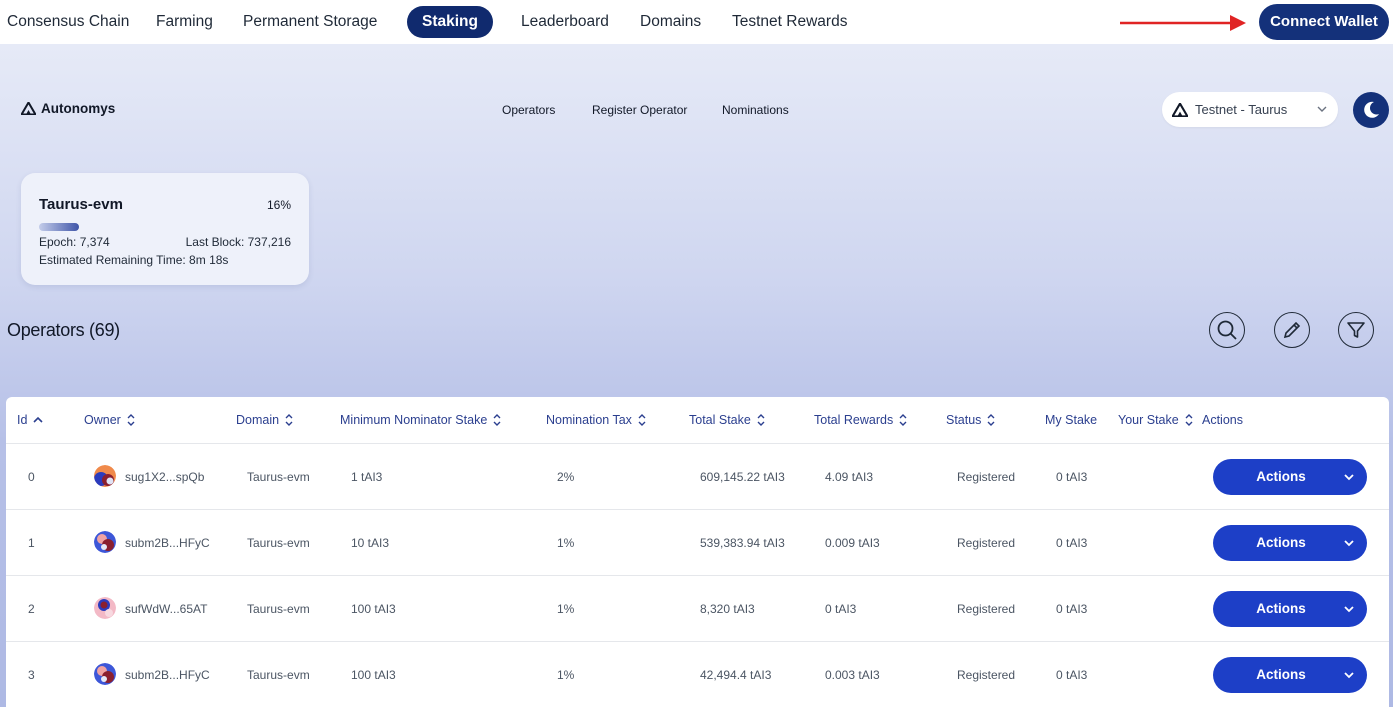  What do you see at coordinates (755, 110) in the screenshot?
I see `subnav-nominations: Nominations` at bounding box center [755, 110].